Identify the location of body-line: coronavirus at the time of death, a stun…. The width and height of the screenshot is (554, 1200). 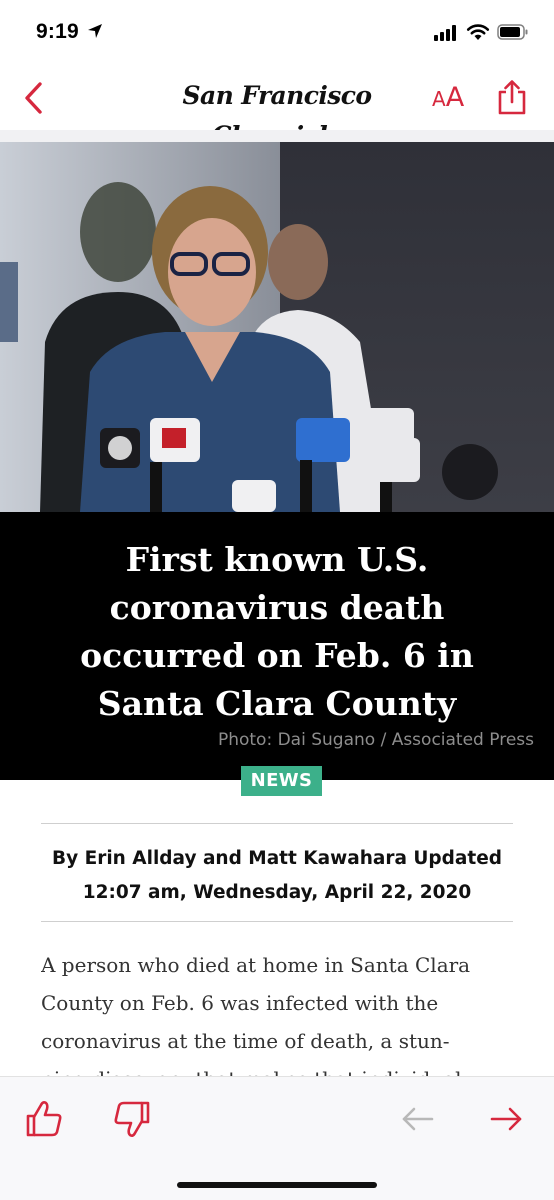
(245, 1041).